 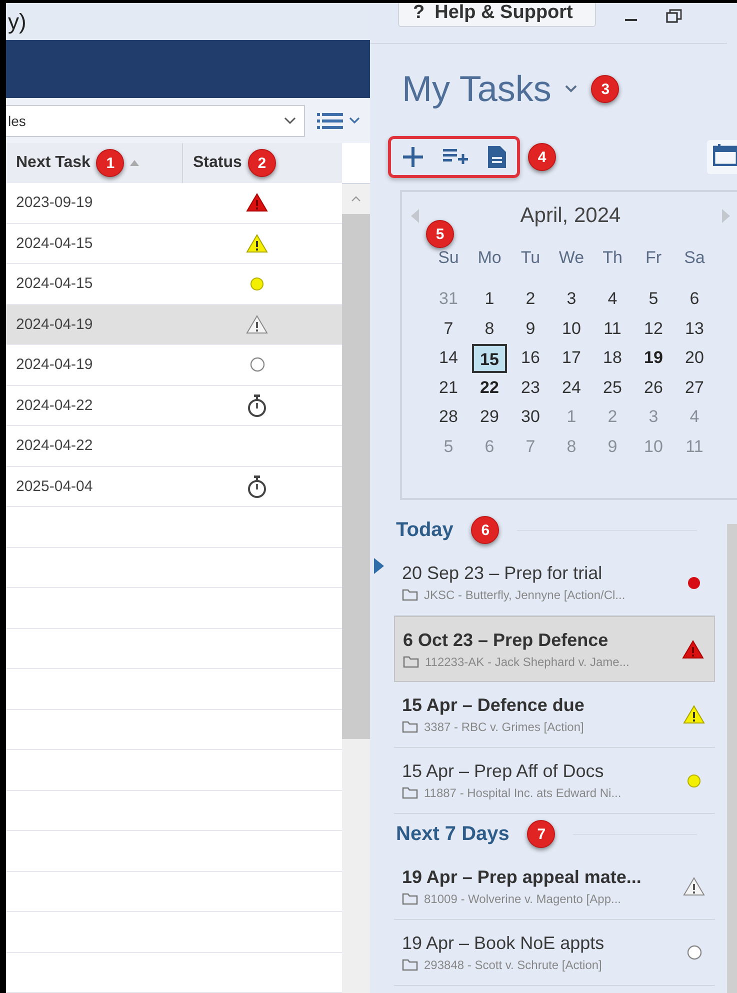 I want to click on table-row: 2024-04-15, so click(x=174, y=244).